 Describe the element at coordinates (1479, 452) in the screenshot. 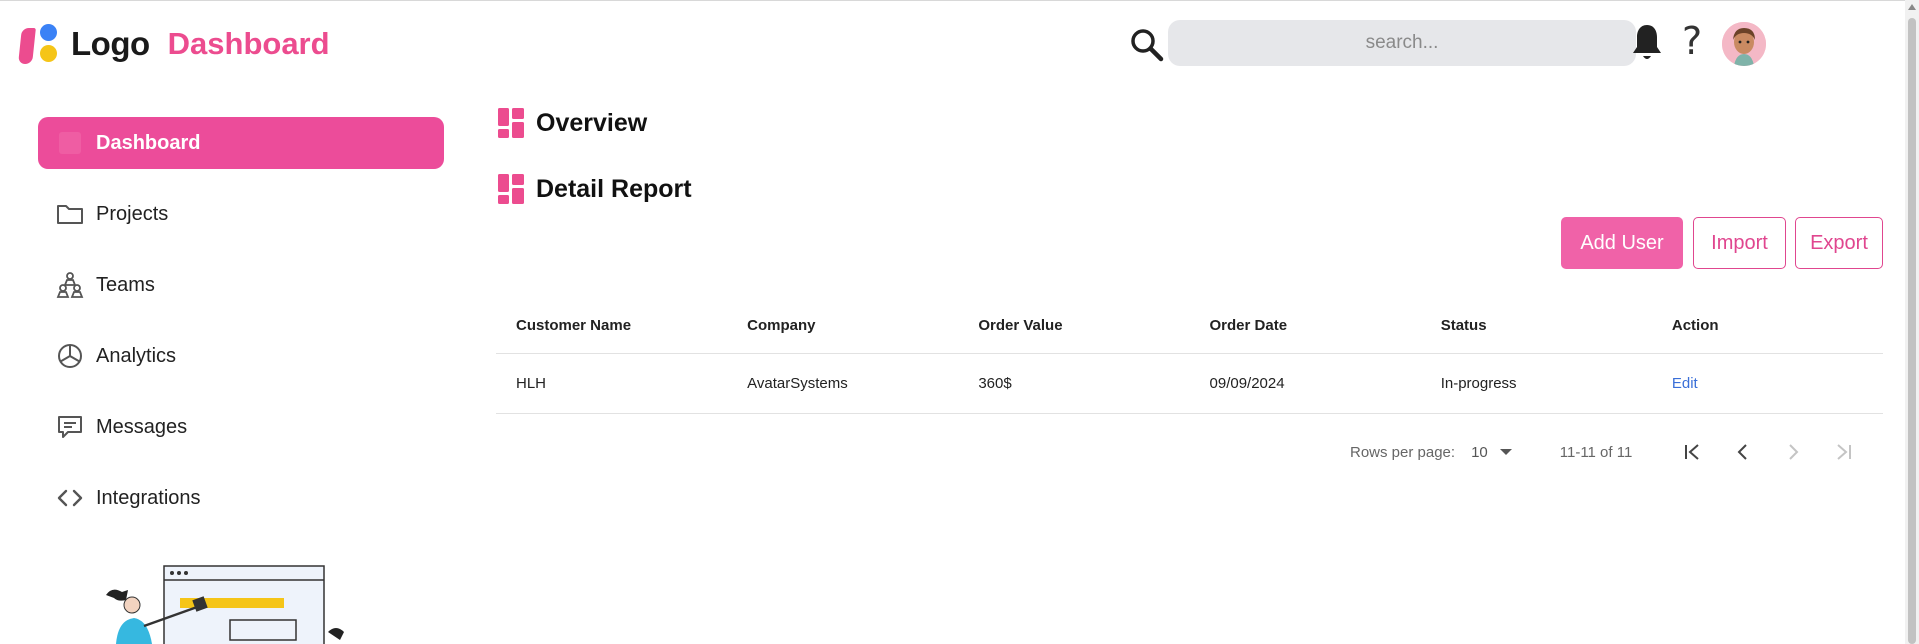

I see `rows-per-page-value: 10` at that location.